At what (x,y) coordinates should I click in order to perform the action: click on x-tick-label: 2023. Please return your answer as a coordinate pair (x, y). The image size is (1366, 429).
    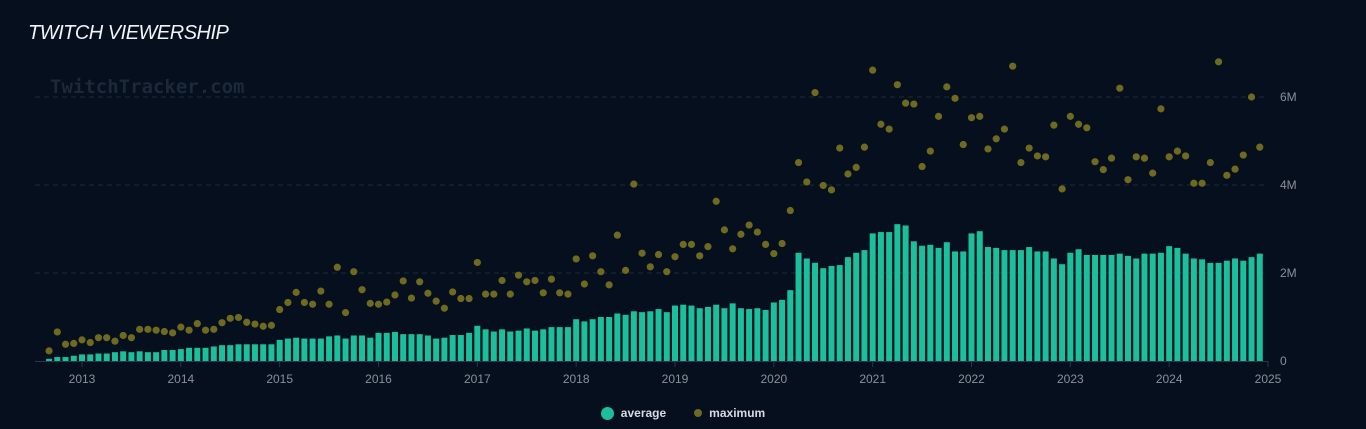
    Looking at the image, I should click on (1070, 379).